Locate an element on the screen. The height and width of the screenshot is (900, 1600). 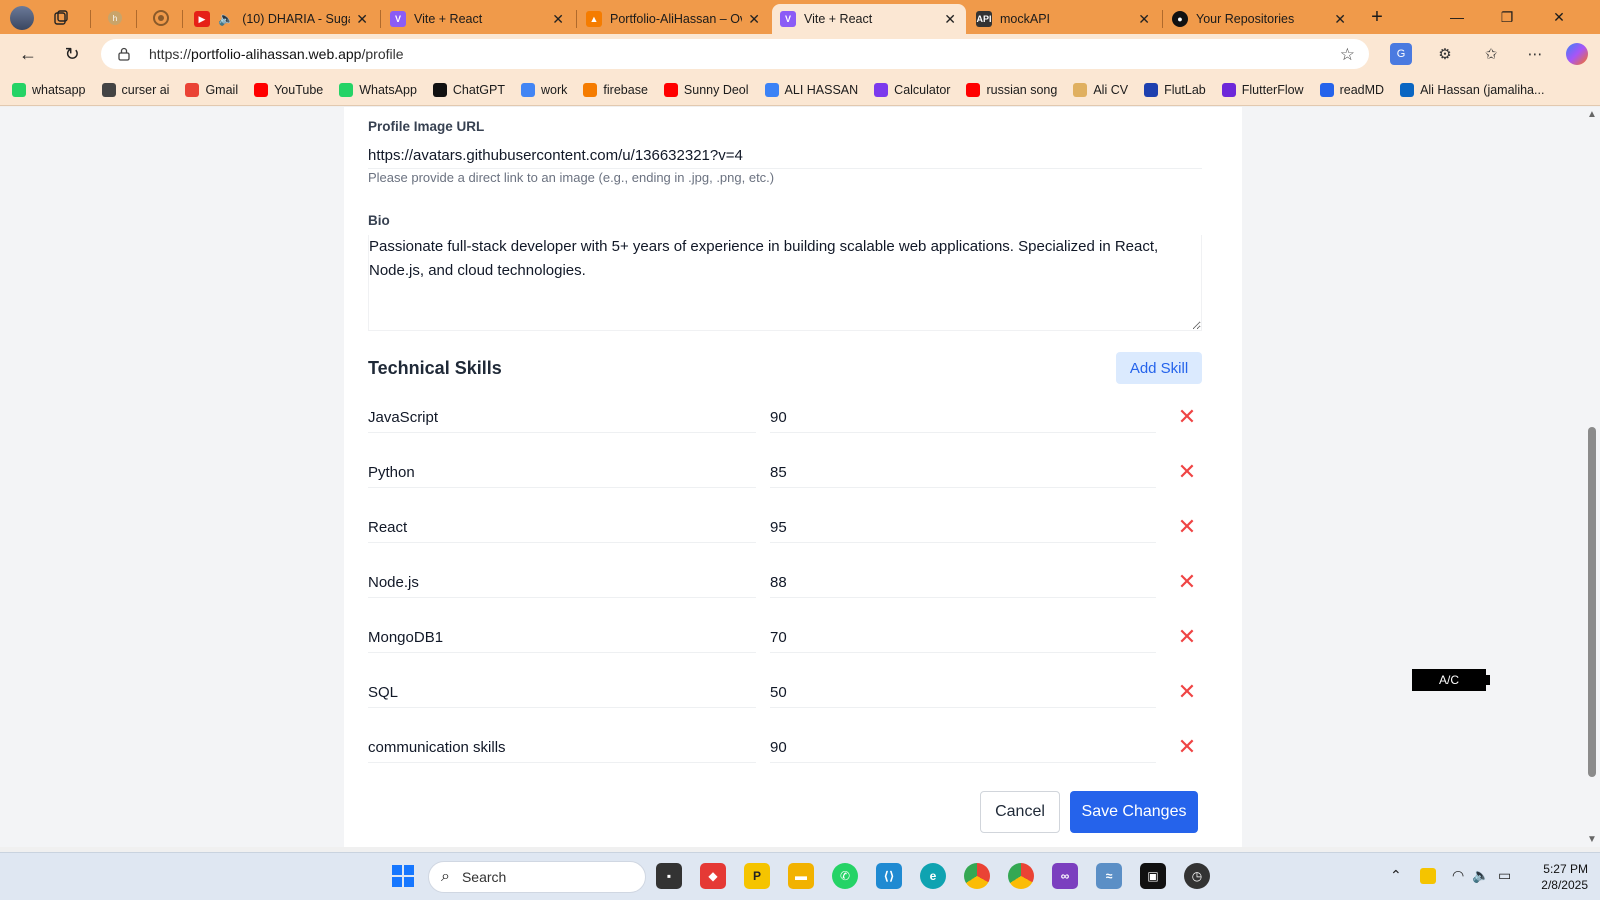
extensions-icon: ⚙ is located at coordinates (1445, 54).